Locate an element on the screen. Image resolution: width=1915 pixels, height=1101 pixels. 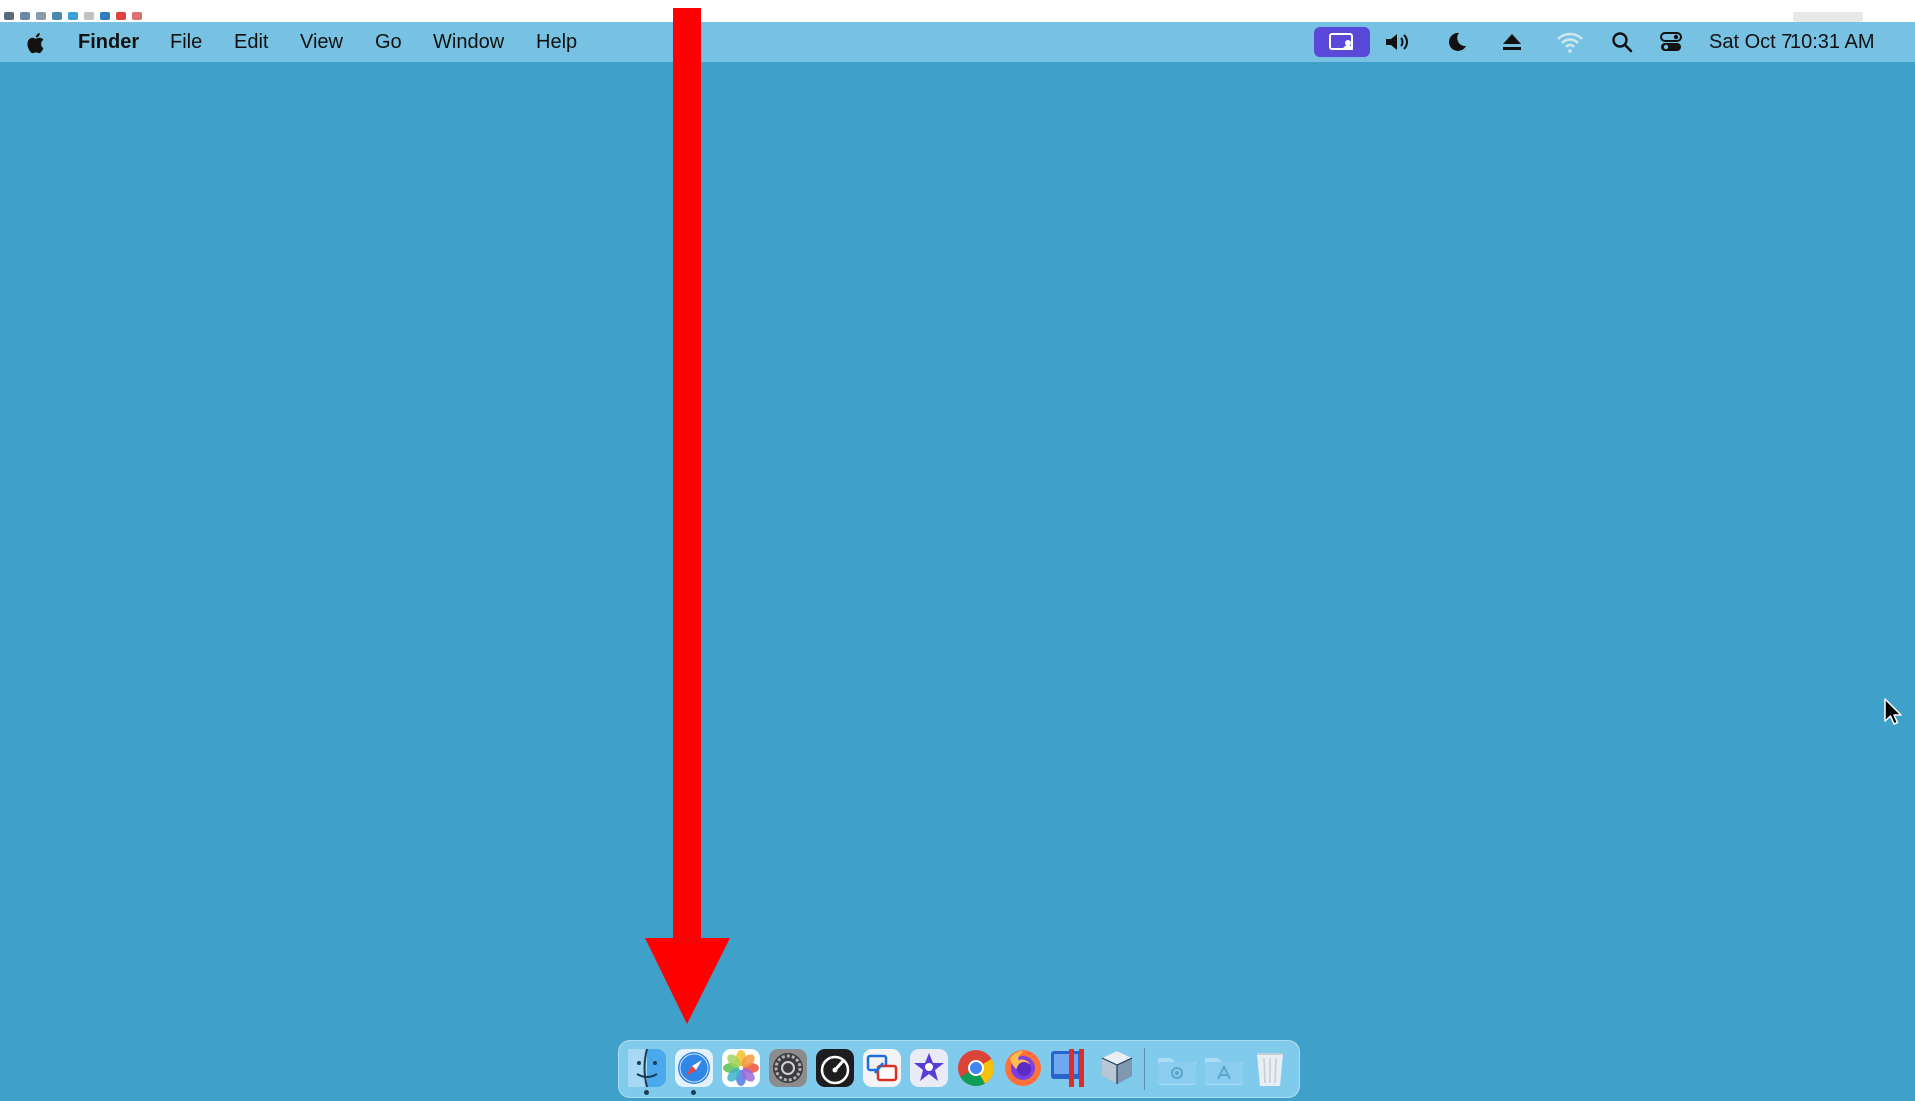
photos-icon is located at coordinates (741, 1068).